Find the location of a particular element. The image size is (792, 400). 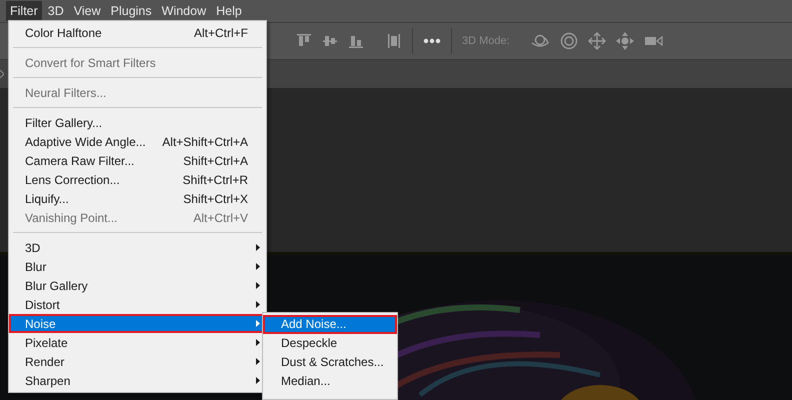

menu-item: Pixelate is located at coordinates (137, 342).